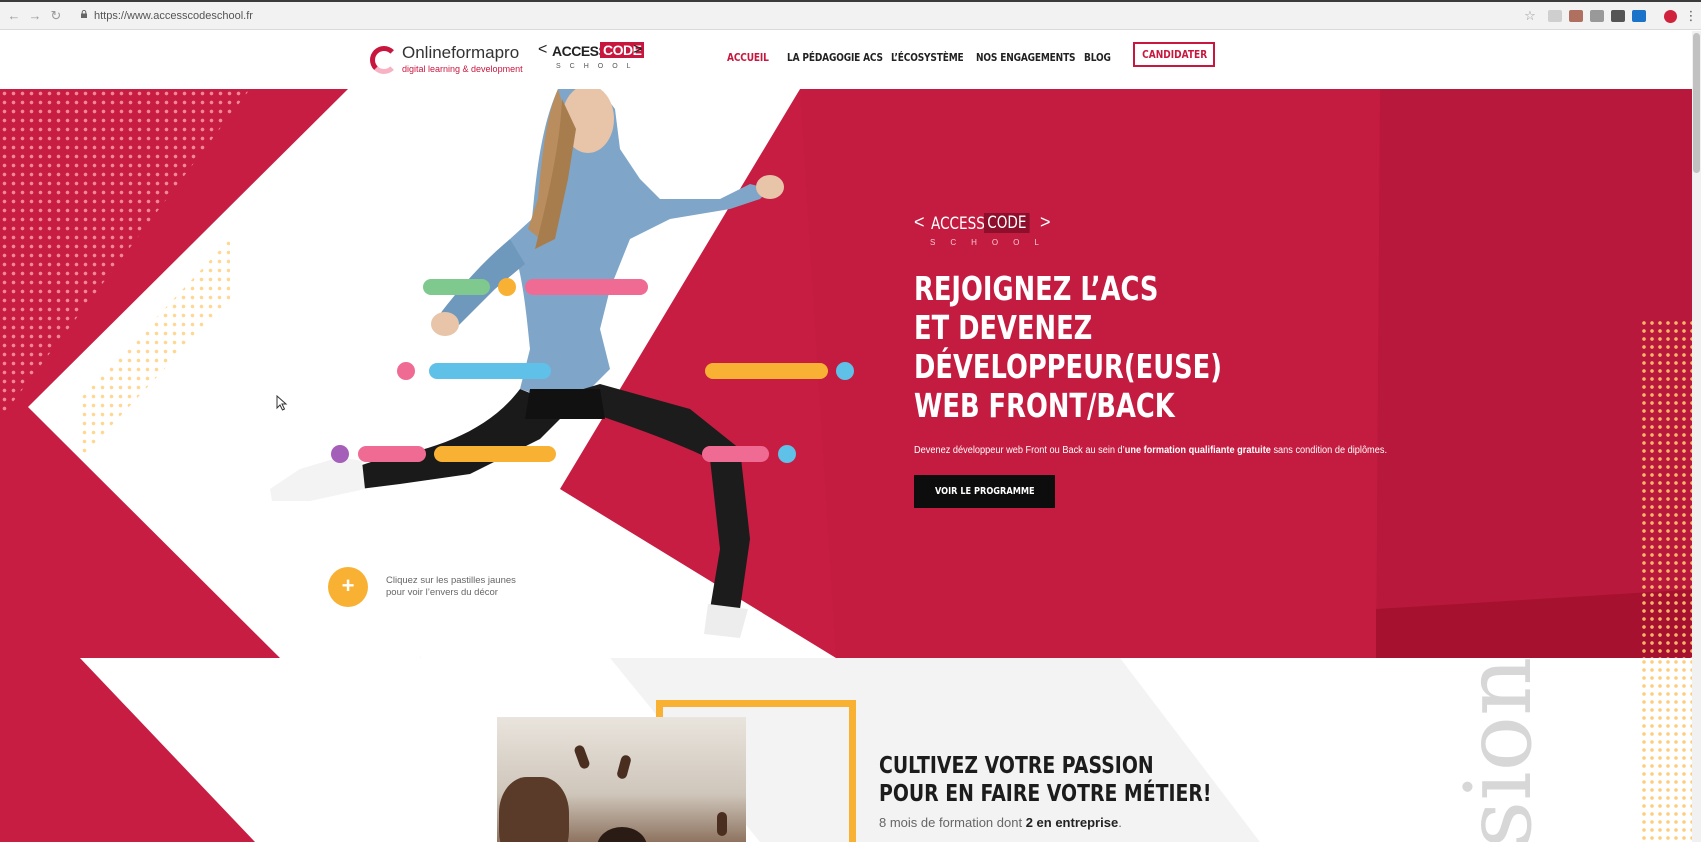  I want to click on chat-extension-icon, so click(1639, 16).